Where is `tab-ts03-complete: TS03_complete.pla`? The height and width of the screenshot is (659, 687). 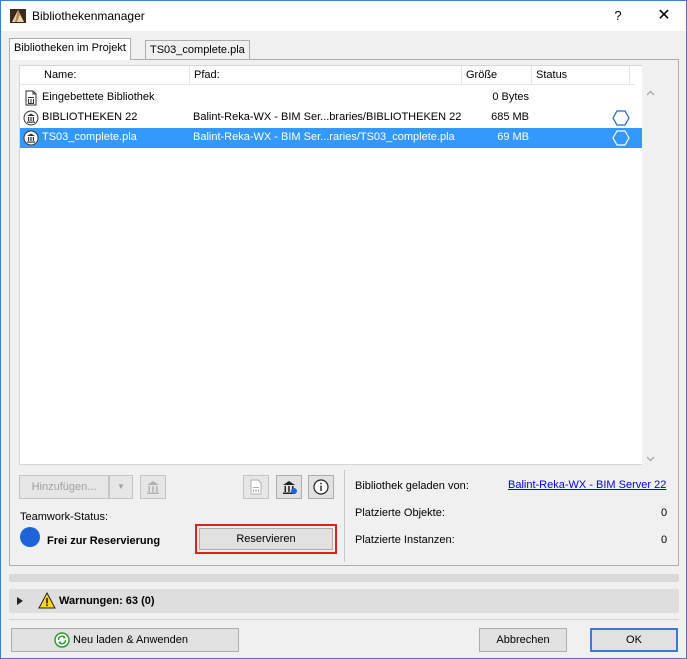 tab-ts03-complete: TS03_complete.pla is located at coordinates (197, 50).